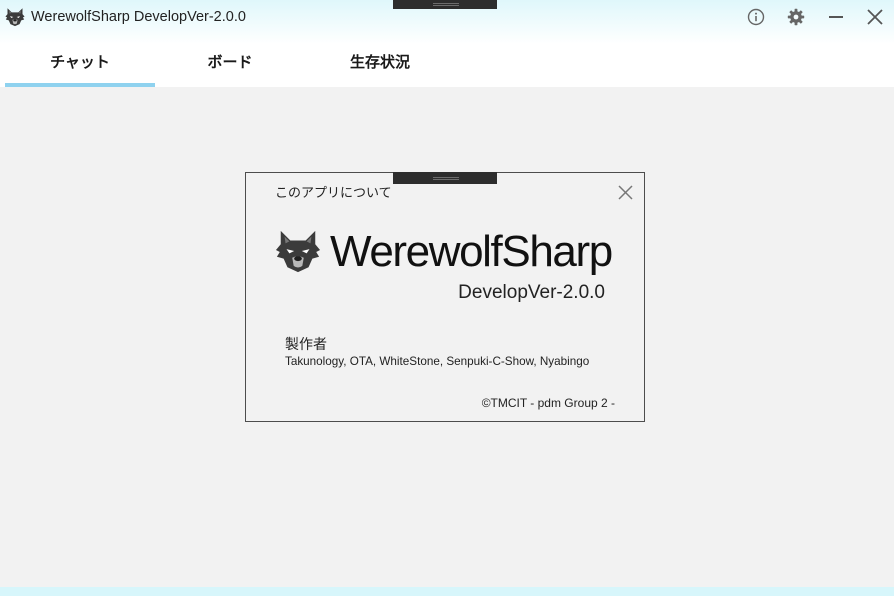  What do you see at coordinates (471, 251) in the screenshot?
I see `app-name: WerewolfSharp` at bounding box center [471, 251].